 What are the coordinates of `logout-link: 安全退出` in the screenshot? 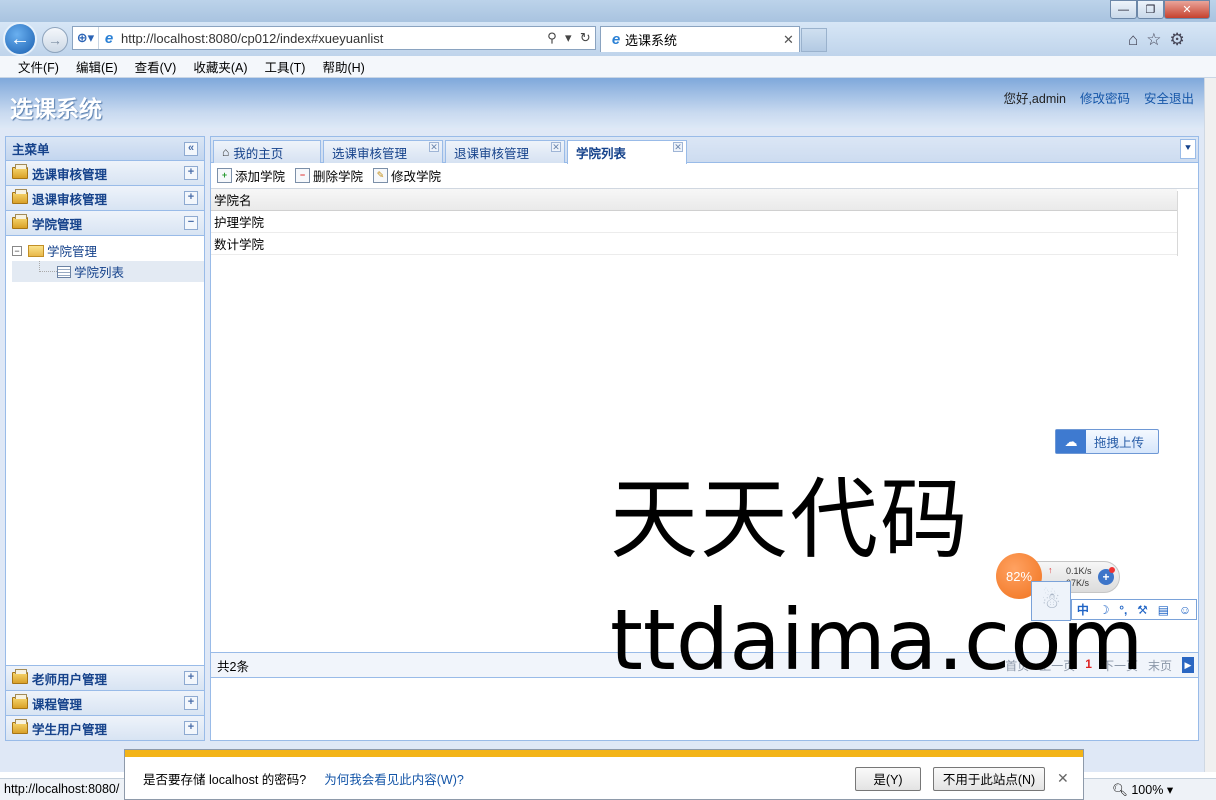 It's located at (1169, 97).